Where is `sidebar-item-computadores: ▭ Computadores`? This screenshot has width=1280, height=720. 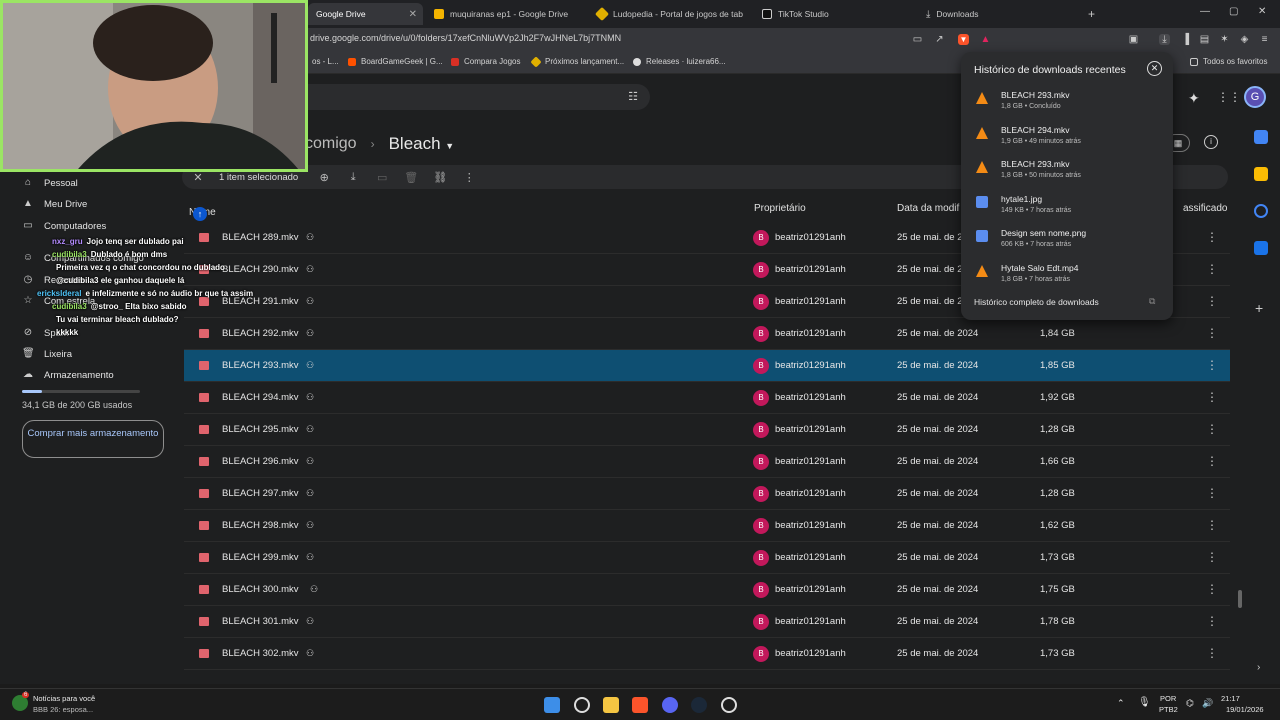 sidebar-item-computadores: ▭ Computadores is located at coordinates (64, 226).